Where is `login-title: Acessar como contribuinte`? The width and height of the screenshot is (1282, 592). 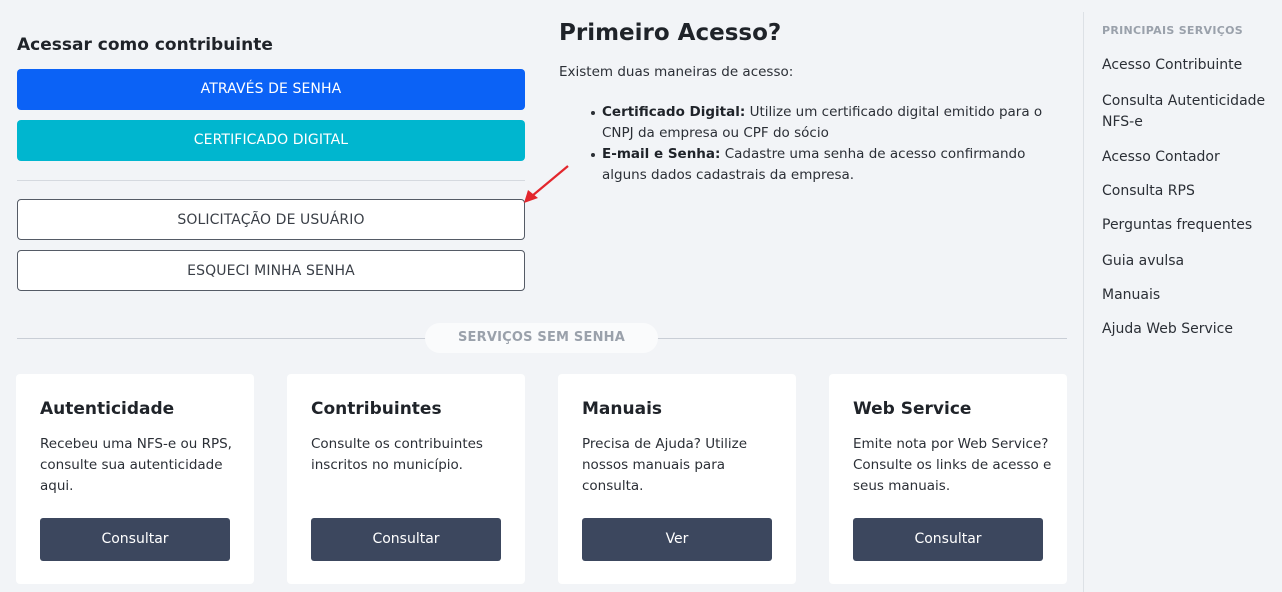
login-title: Acessar como contribuinte is located at coordinates (145, 45).